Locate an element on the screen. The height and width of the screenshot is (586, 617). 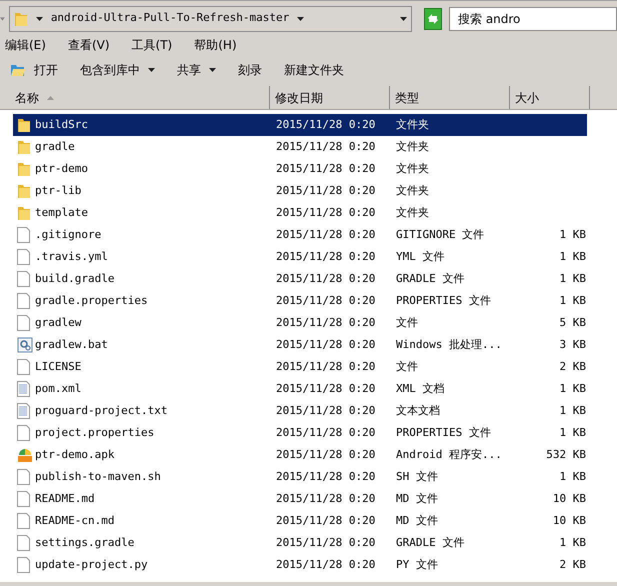
address-bar: android-Ultra-Pull-To-Refresh-master is located at coordinates (210, 19).